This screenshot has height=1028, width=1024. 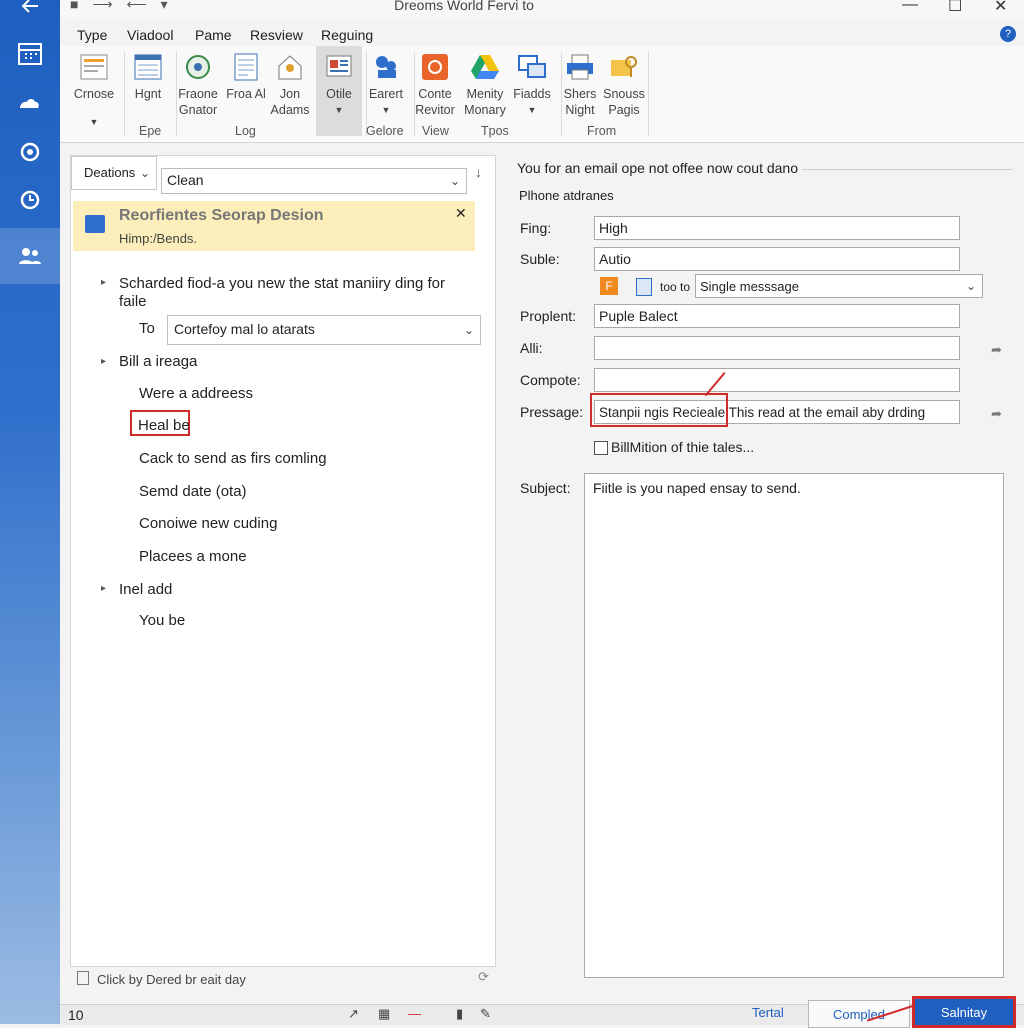 I want to click on cloud-hand-icon, so click(x=30, y=102).